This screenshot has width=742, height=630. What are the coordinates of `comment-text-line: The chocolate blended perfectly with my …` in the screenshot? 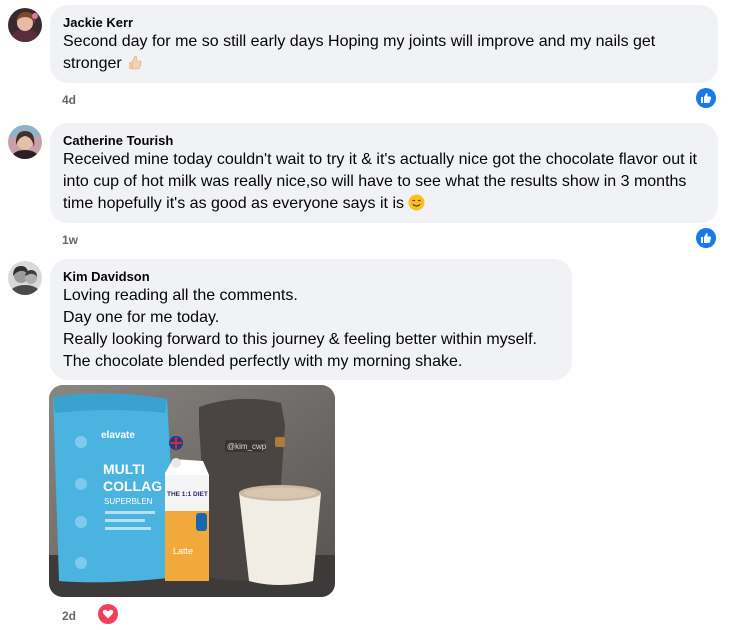 It's located at (263, 361).